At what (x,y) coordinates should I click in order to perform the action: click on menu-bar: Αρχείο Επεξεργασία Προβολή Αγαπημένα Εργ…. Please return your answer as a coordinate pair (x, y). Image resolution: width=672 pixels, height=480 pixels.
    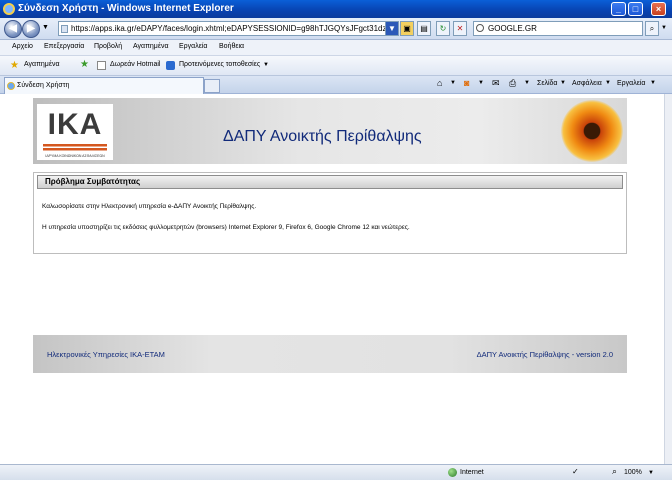
    Looking at the image, I should click on (336, 48).